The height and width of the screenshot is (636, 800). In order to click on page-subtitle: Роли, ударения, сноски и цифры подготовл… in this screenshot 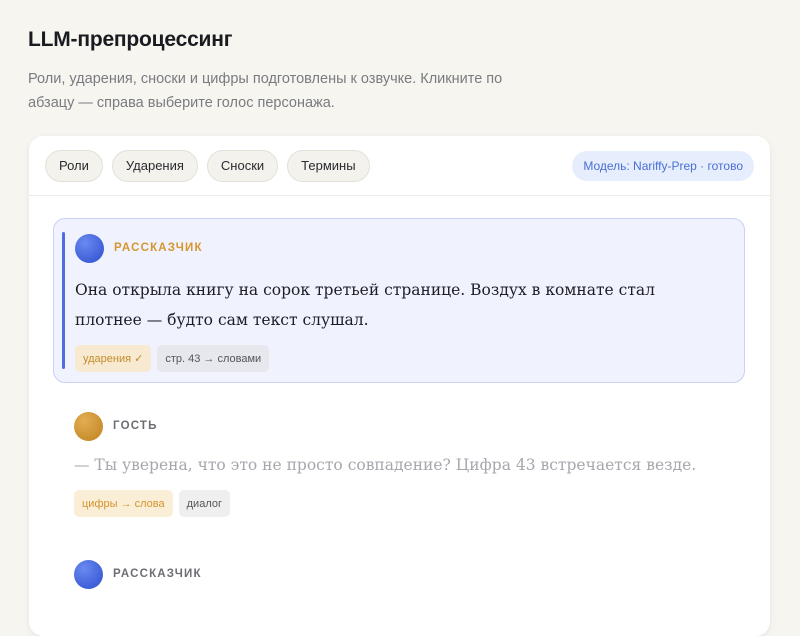, I will do `click(265, 91)`.